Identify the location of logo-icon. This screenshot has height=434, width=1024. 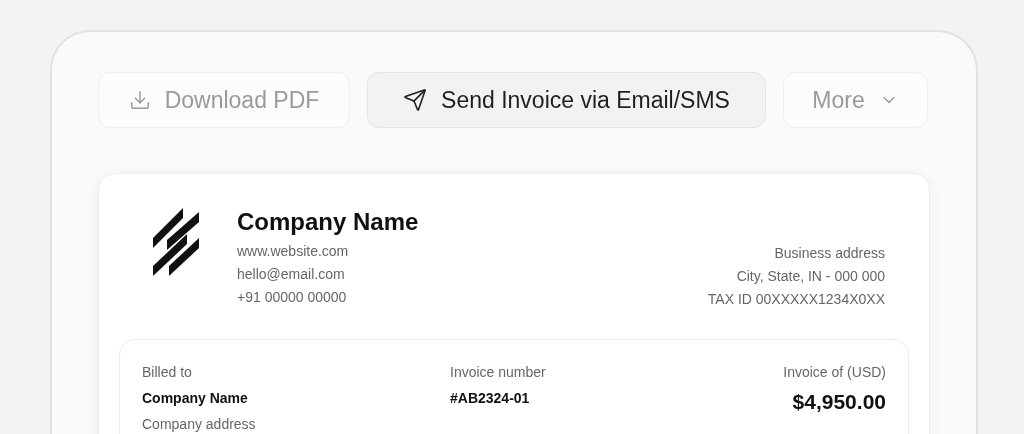
(177, 243).